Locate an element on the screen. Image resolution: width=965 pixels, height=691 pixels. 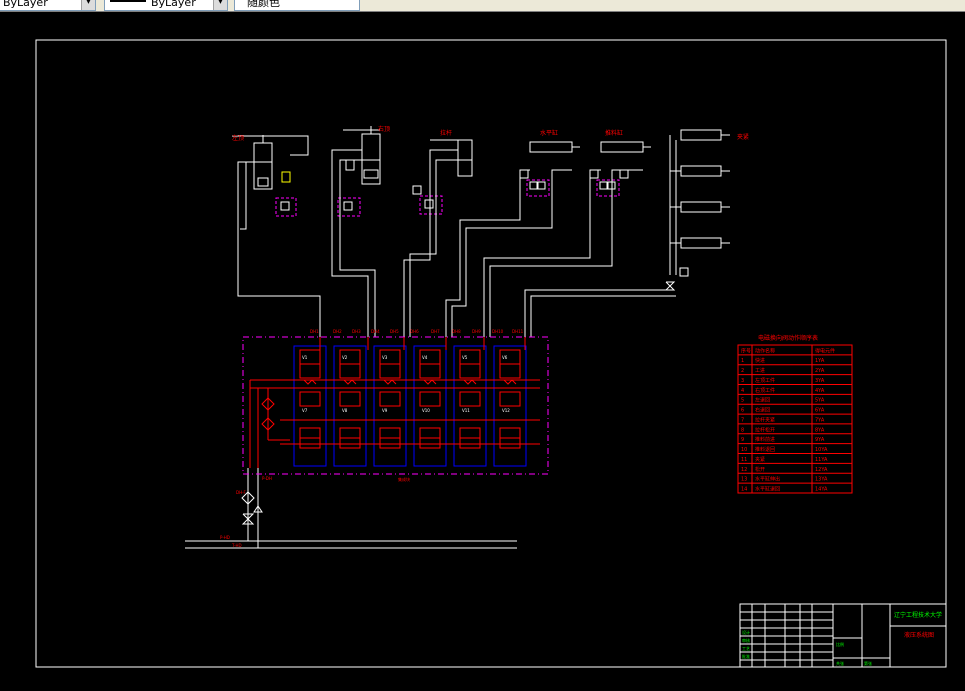
valve-label-12: V12 is located at coordinates (506, 410).